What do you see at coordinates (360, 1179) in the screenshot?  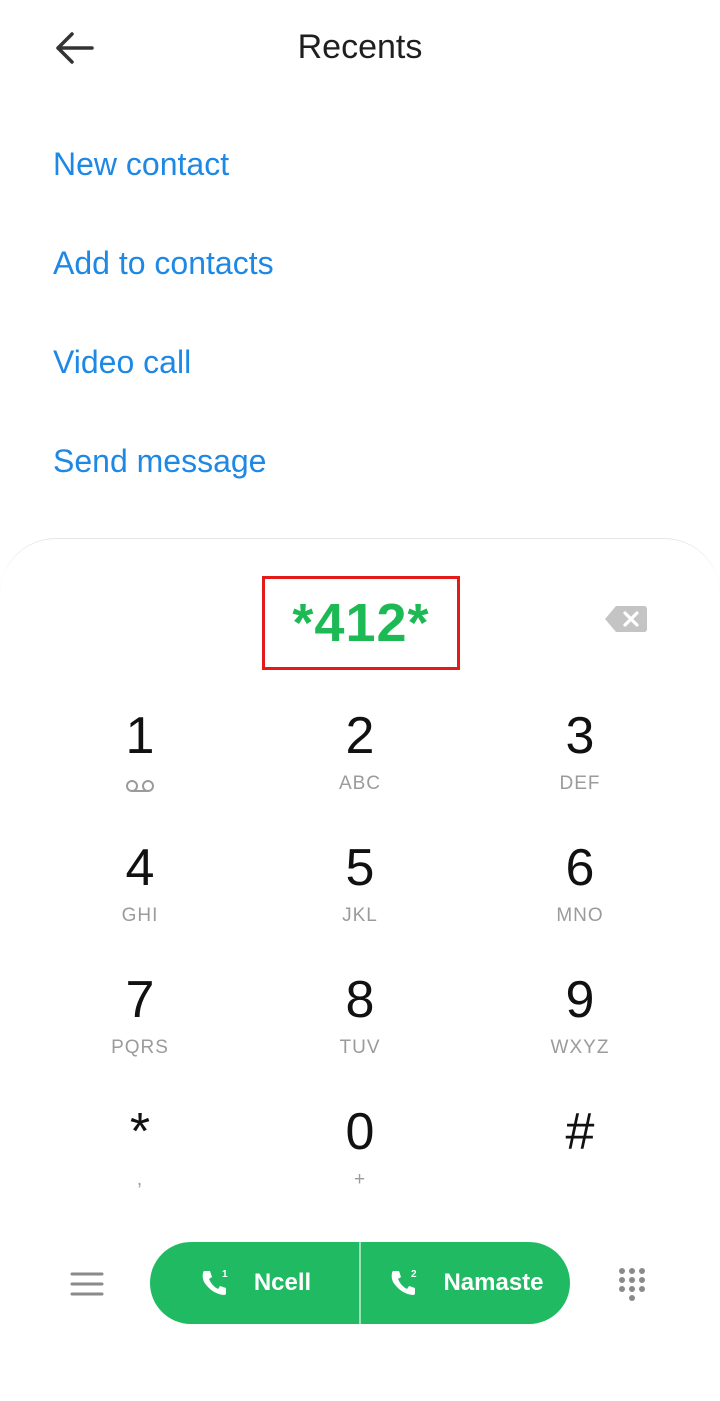 I see `key-letters: +` at bounding box center [360, 1179].